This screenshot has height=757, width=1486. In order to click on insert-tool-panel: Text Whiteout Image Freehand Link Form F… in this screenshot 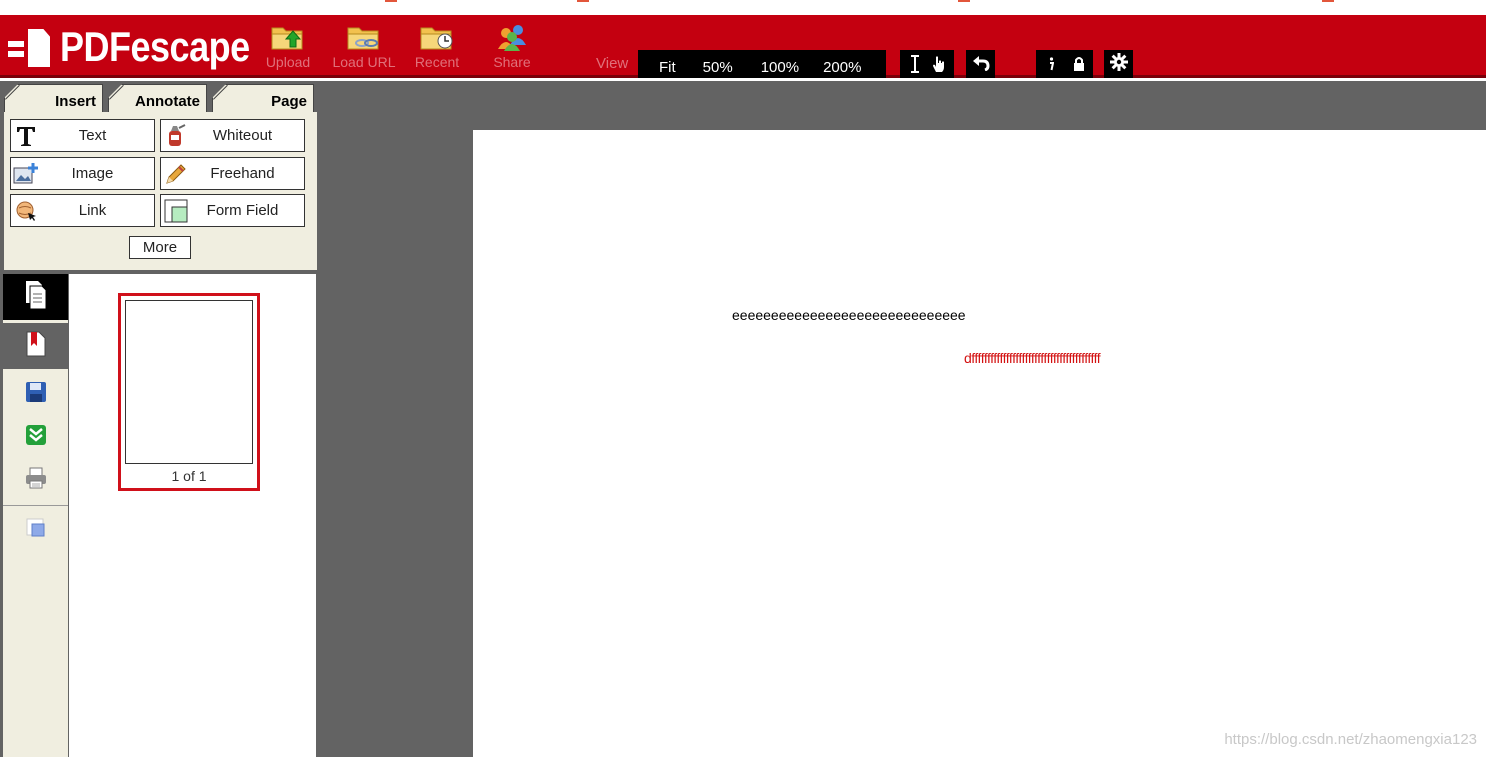, I will do `click(160, 191)`.